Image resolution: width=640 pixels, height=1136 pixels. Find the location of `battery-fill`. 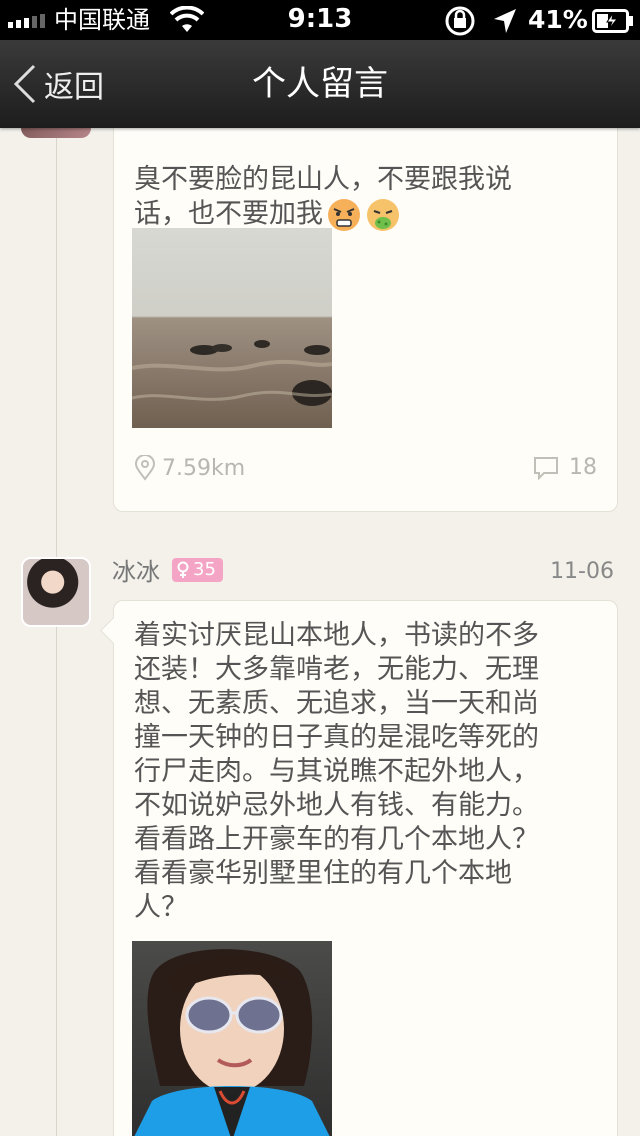

battery-fill is located at coordinates (602, 21).